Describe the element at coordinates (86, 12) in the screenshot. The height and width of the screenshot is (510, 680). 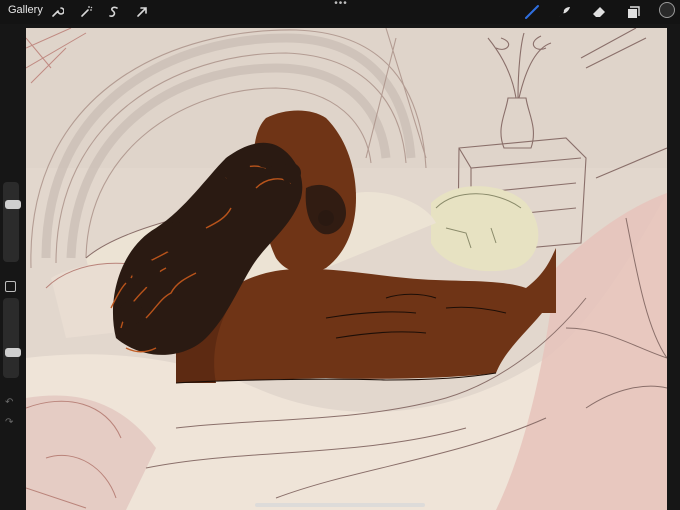
I see `magic-wand-icon` at that location.